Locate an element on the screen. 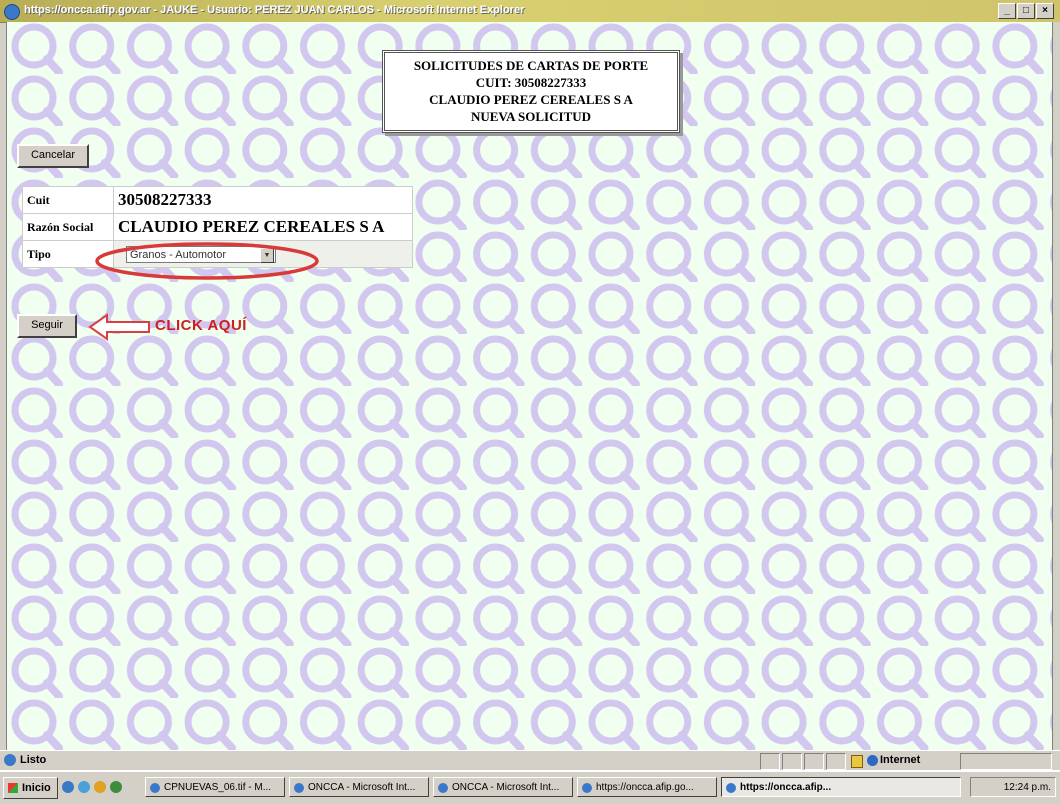  table-row: Cuit 30508227333 is located at coordinates (217, 200).